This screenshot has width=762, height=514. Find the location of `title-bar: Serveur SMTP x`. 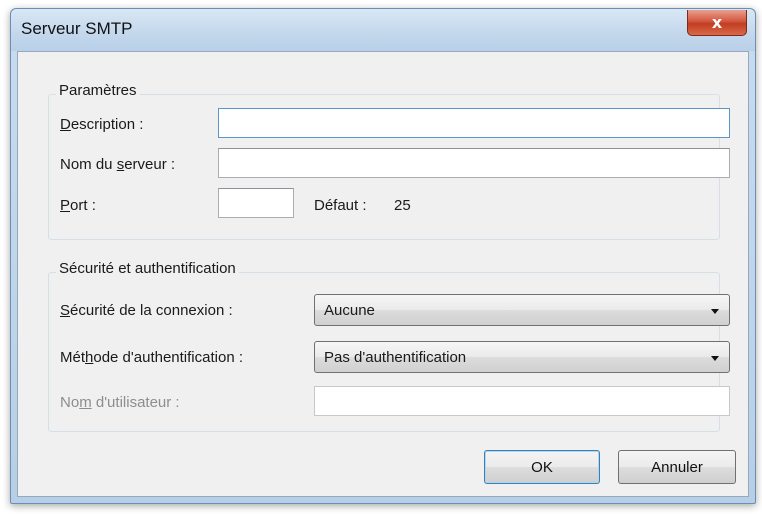

title-bar: Serveur SMTP x is located at coordinates (383, 30).